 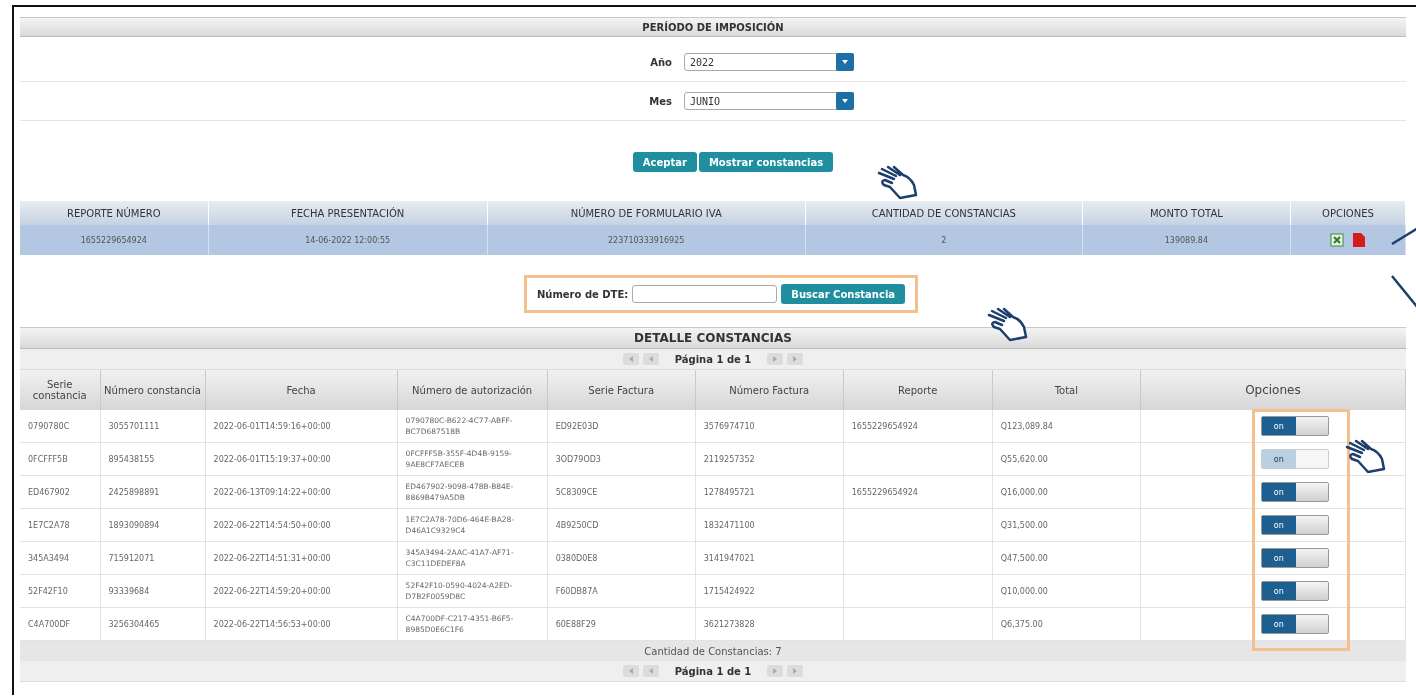 What do you see at coordinates (661, 62) in the screenshot?
I see `field-label: Año` at bounding box center [661, 62].